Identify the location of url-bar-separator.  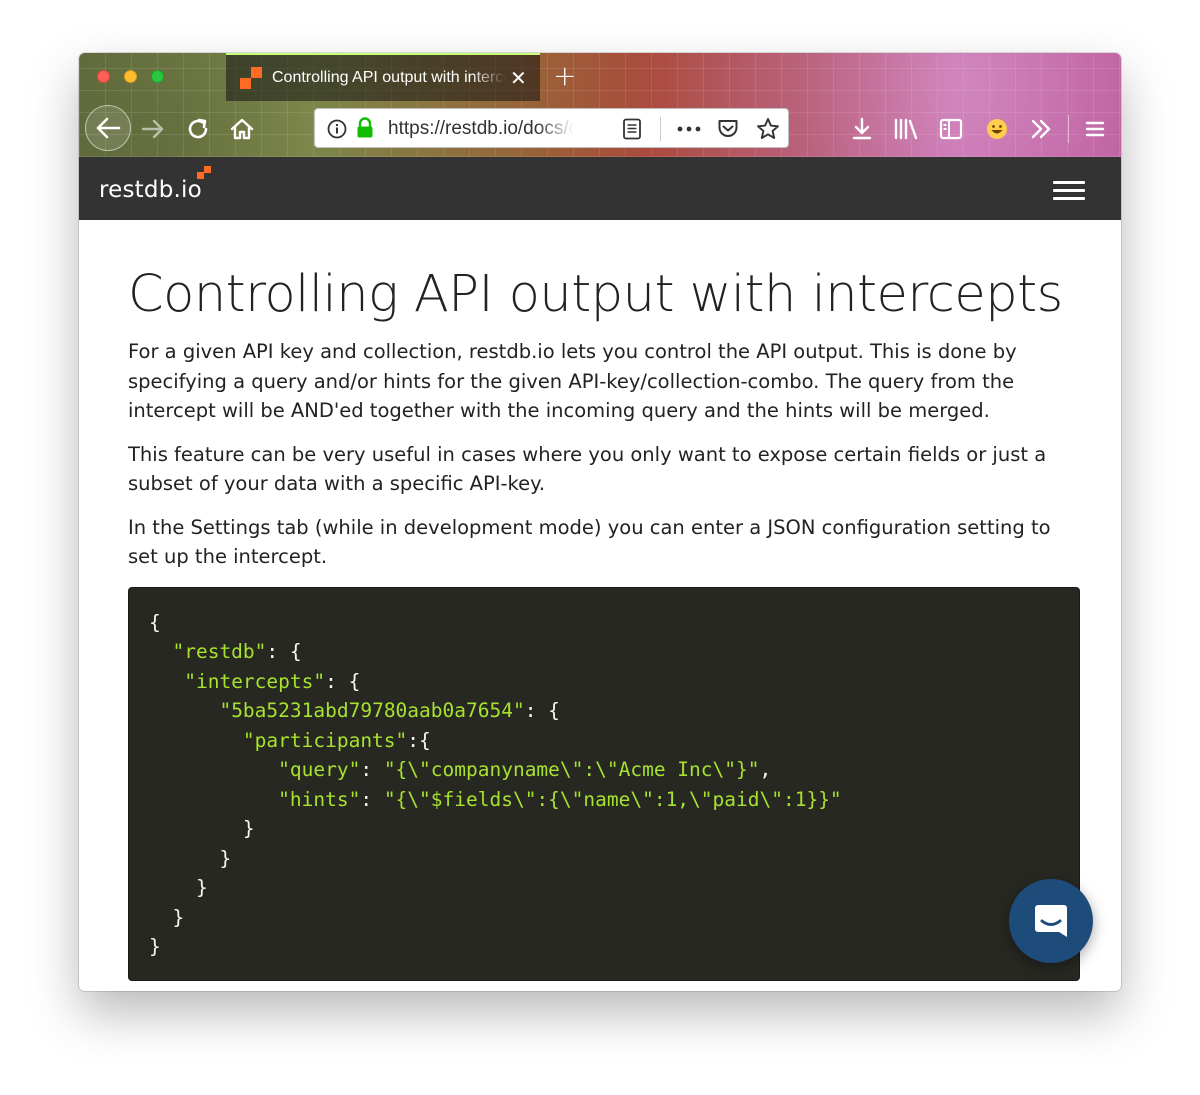
(660, 129).